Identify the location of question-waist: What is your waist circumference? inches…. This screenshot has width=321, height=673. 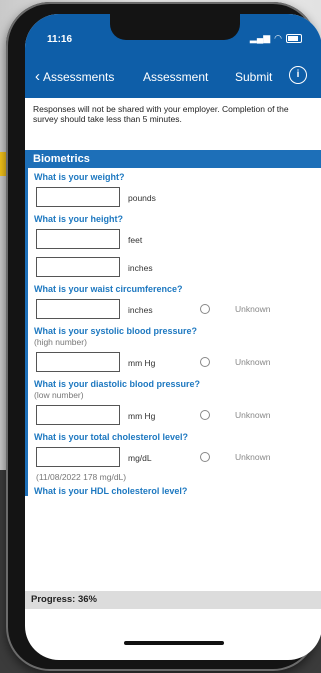
(173, 301).